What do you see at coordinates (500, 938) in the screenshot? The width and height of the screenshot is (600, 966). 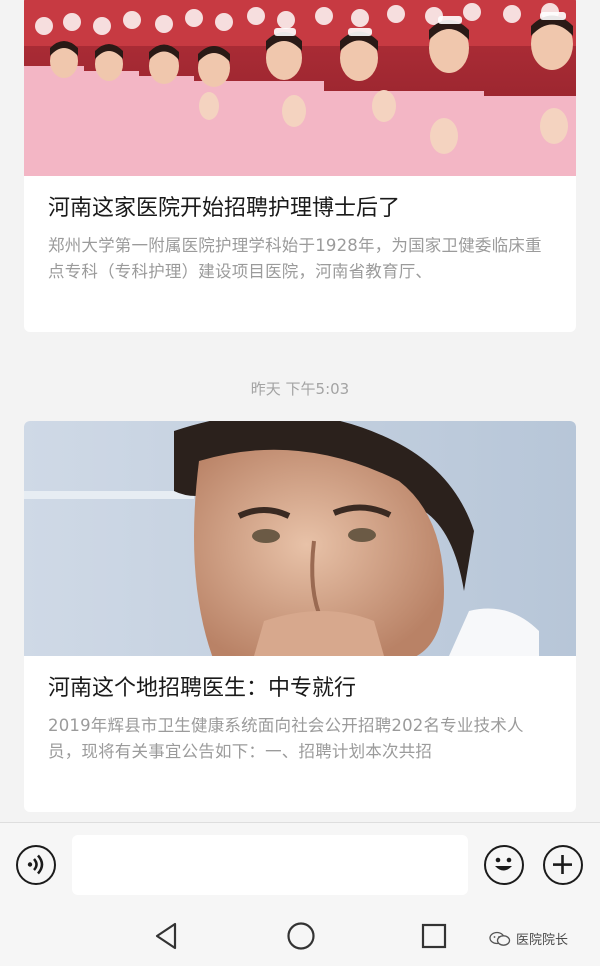 I see `wechat-icon` at bounding box center [500, 938].